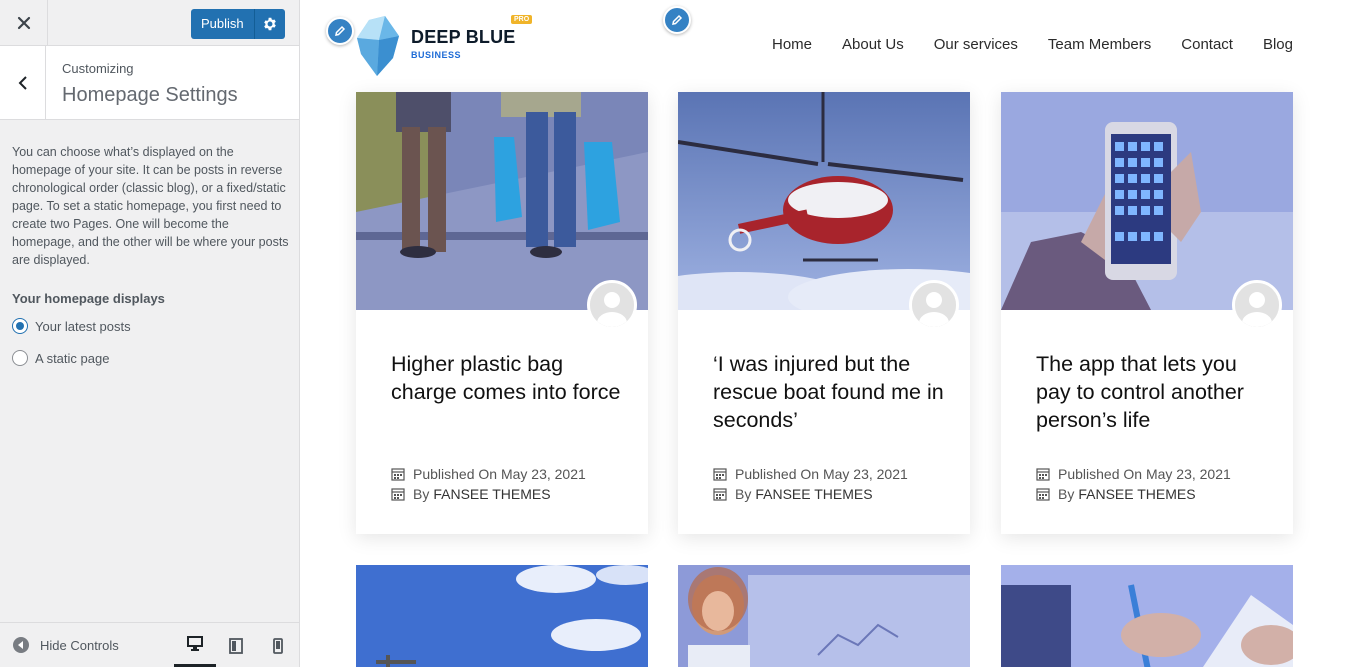  I want to click on nav-team-members: Team Members, so click(1099, 44).